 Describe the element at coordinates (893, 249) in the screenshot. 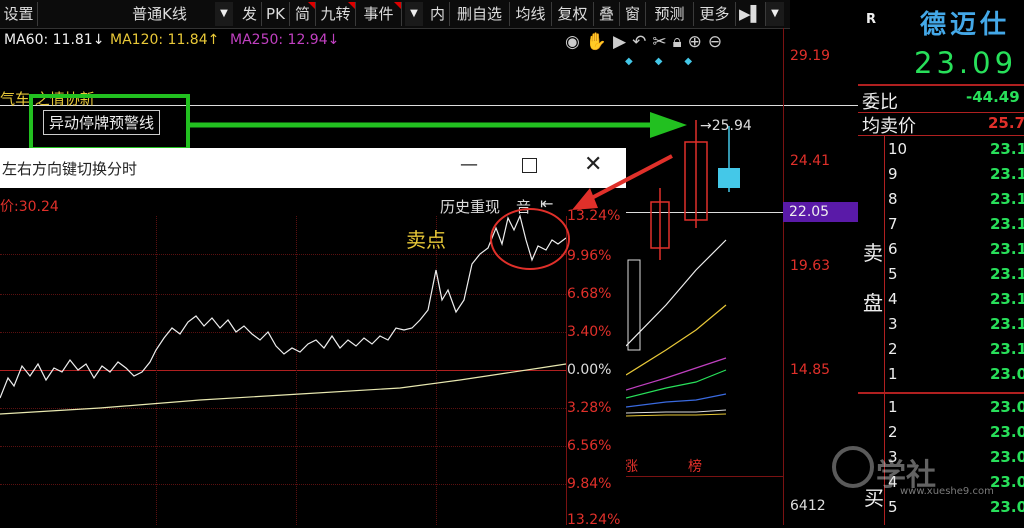

I see `sell-level: 6` at that location.